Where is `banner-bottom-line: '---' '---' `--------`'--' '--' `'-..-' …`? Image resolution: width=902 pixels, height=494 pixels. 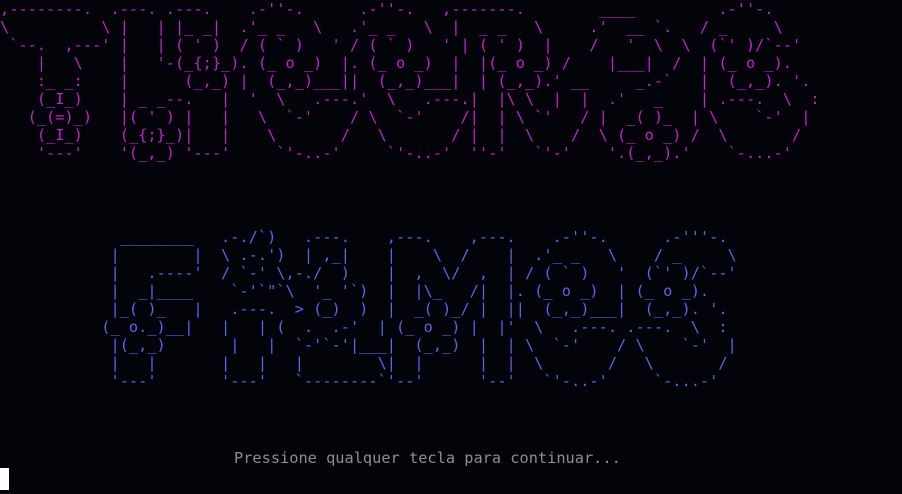
banner-bottom-line: '---' '---' `--------`'--' '--' `'-..-' … is located at coordinates (359, 381).